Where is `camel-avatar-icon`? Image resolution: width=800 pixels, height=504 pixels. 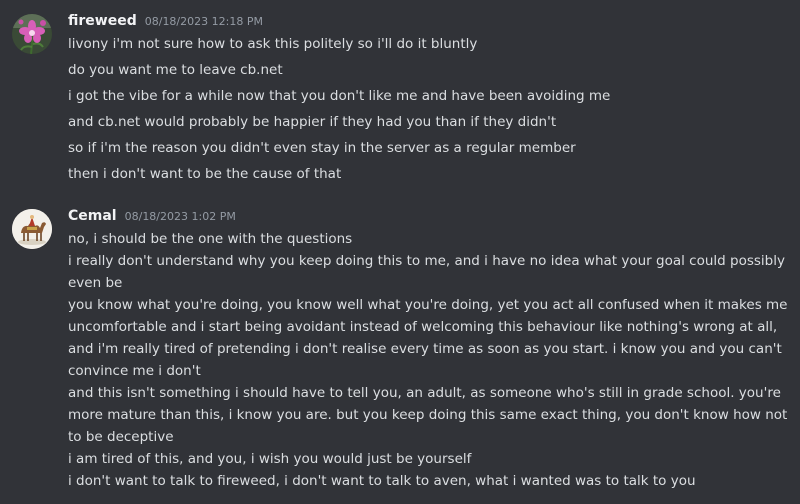
camel-avatar-icon is located at coordinates (32, 229).